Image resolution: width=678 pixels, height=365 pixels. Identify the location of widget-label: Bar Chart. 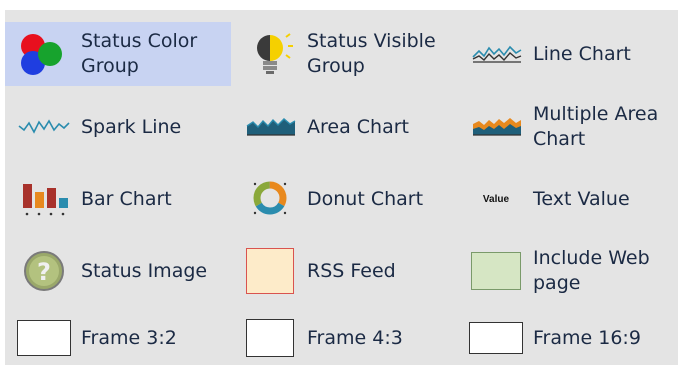
(126, 198).